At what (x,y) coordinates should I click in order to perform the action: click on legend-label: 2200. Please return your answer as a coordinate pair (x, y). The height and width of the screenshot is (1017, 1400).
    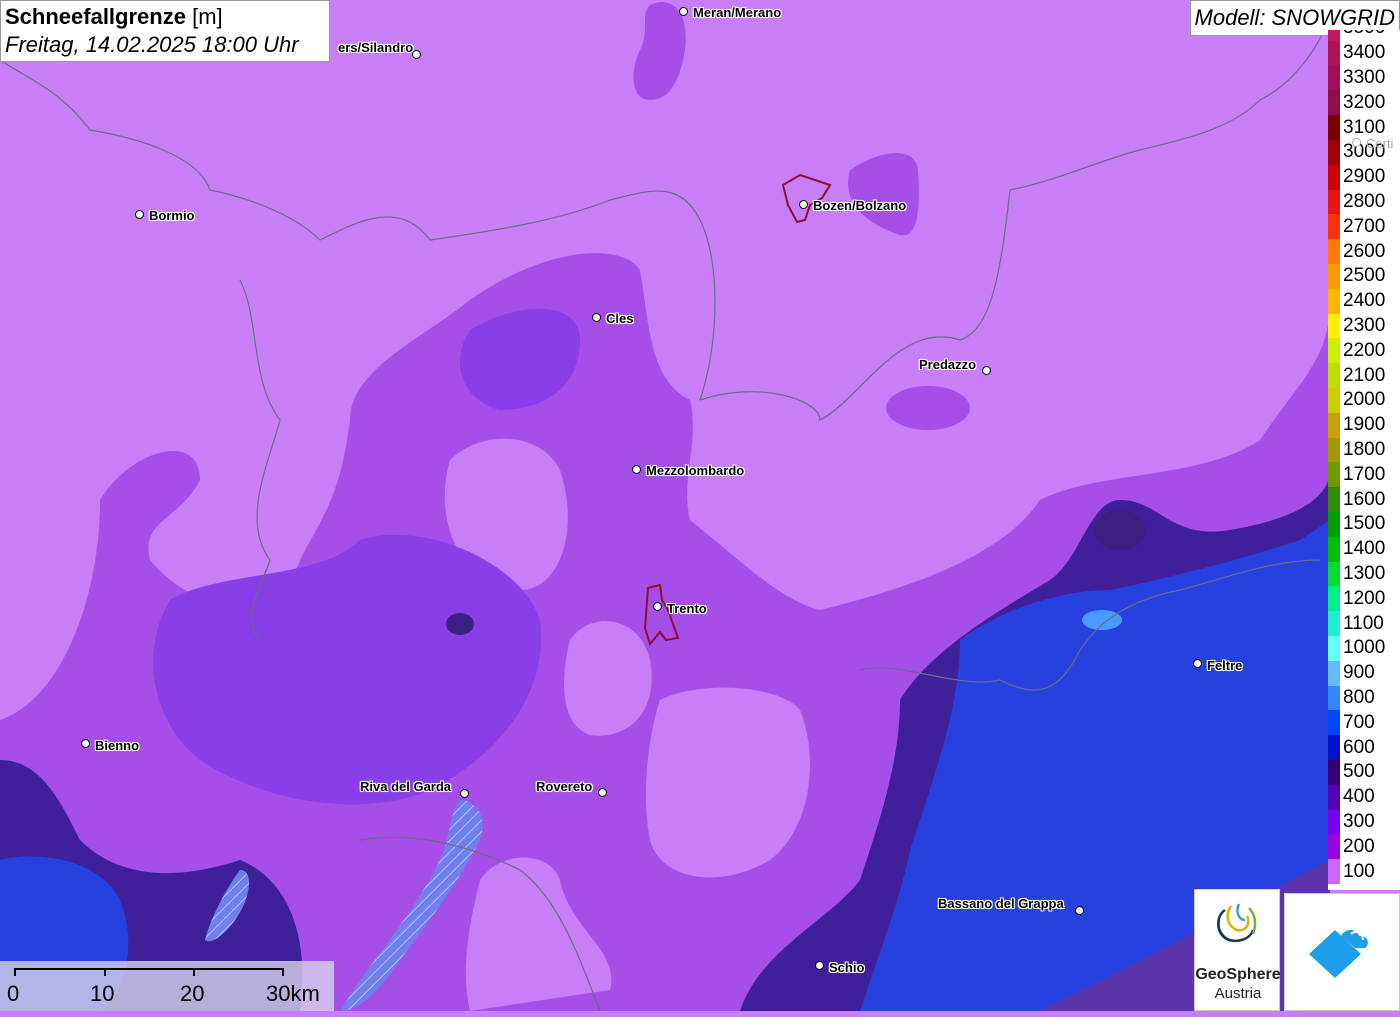
    Looking at the image, I should click on (1364, 350).